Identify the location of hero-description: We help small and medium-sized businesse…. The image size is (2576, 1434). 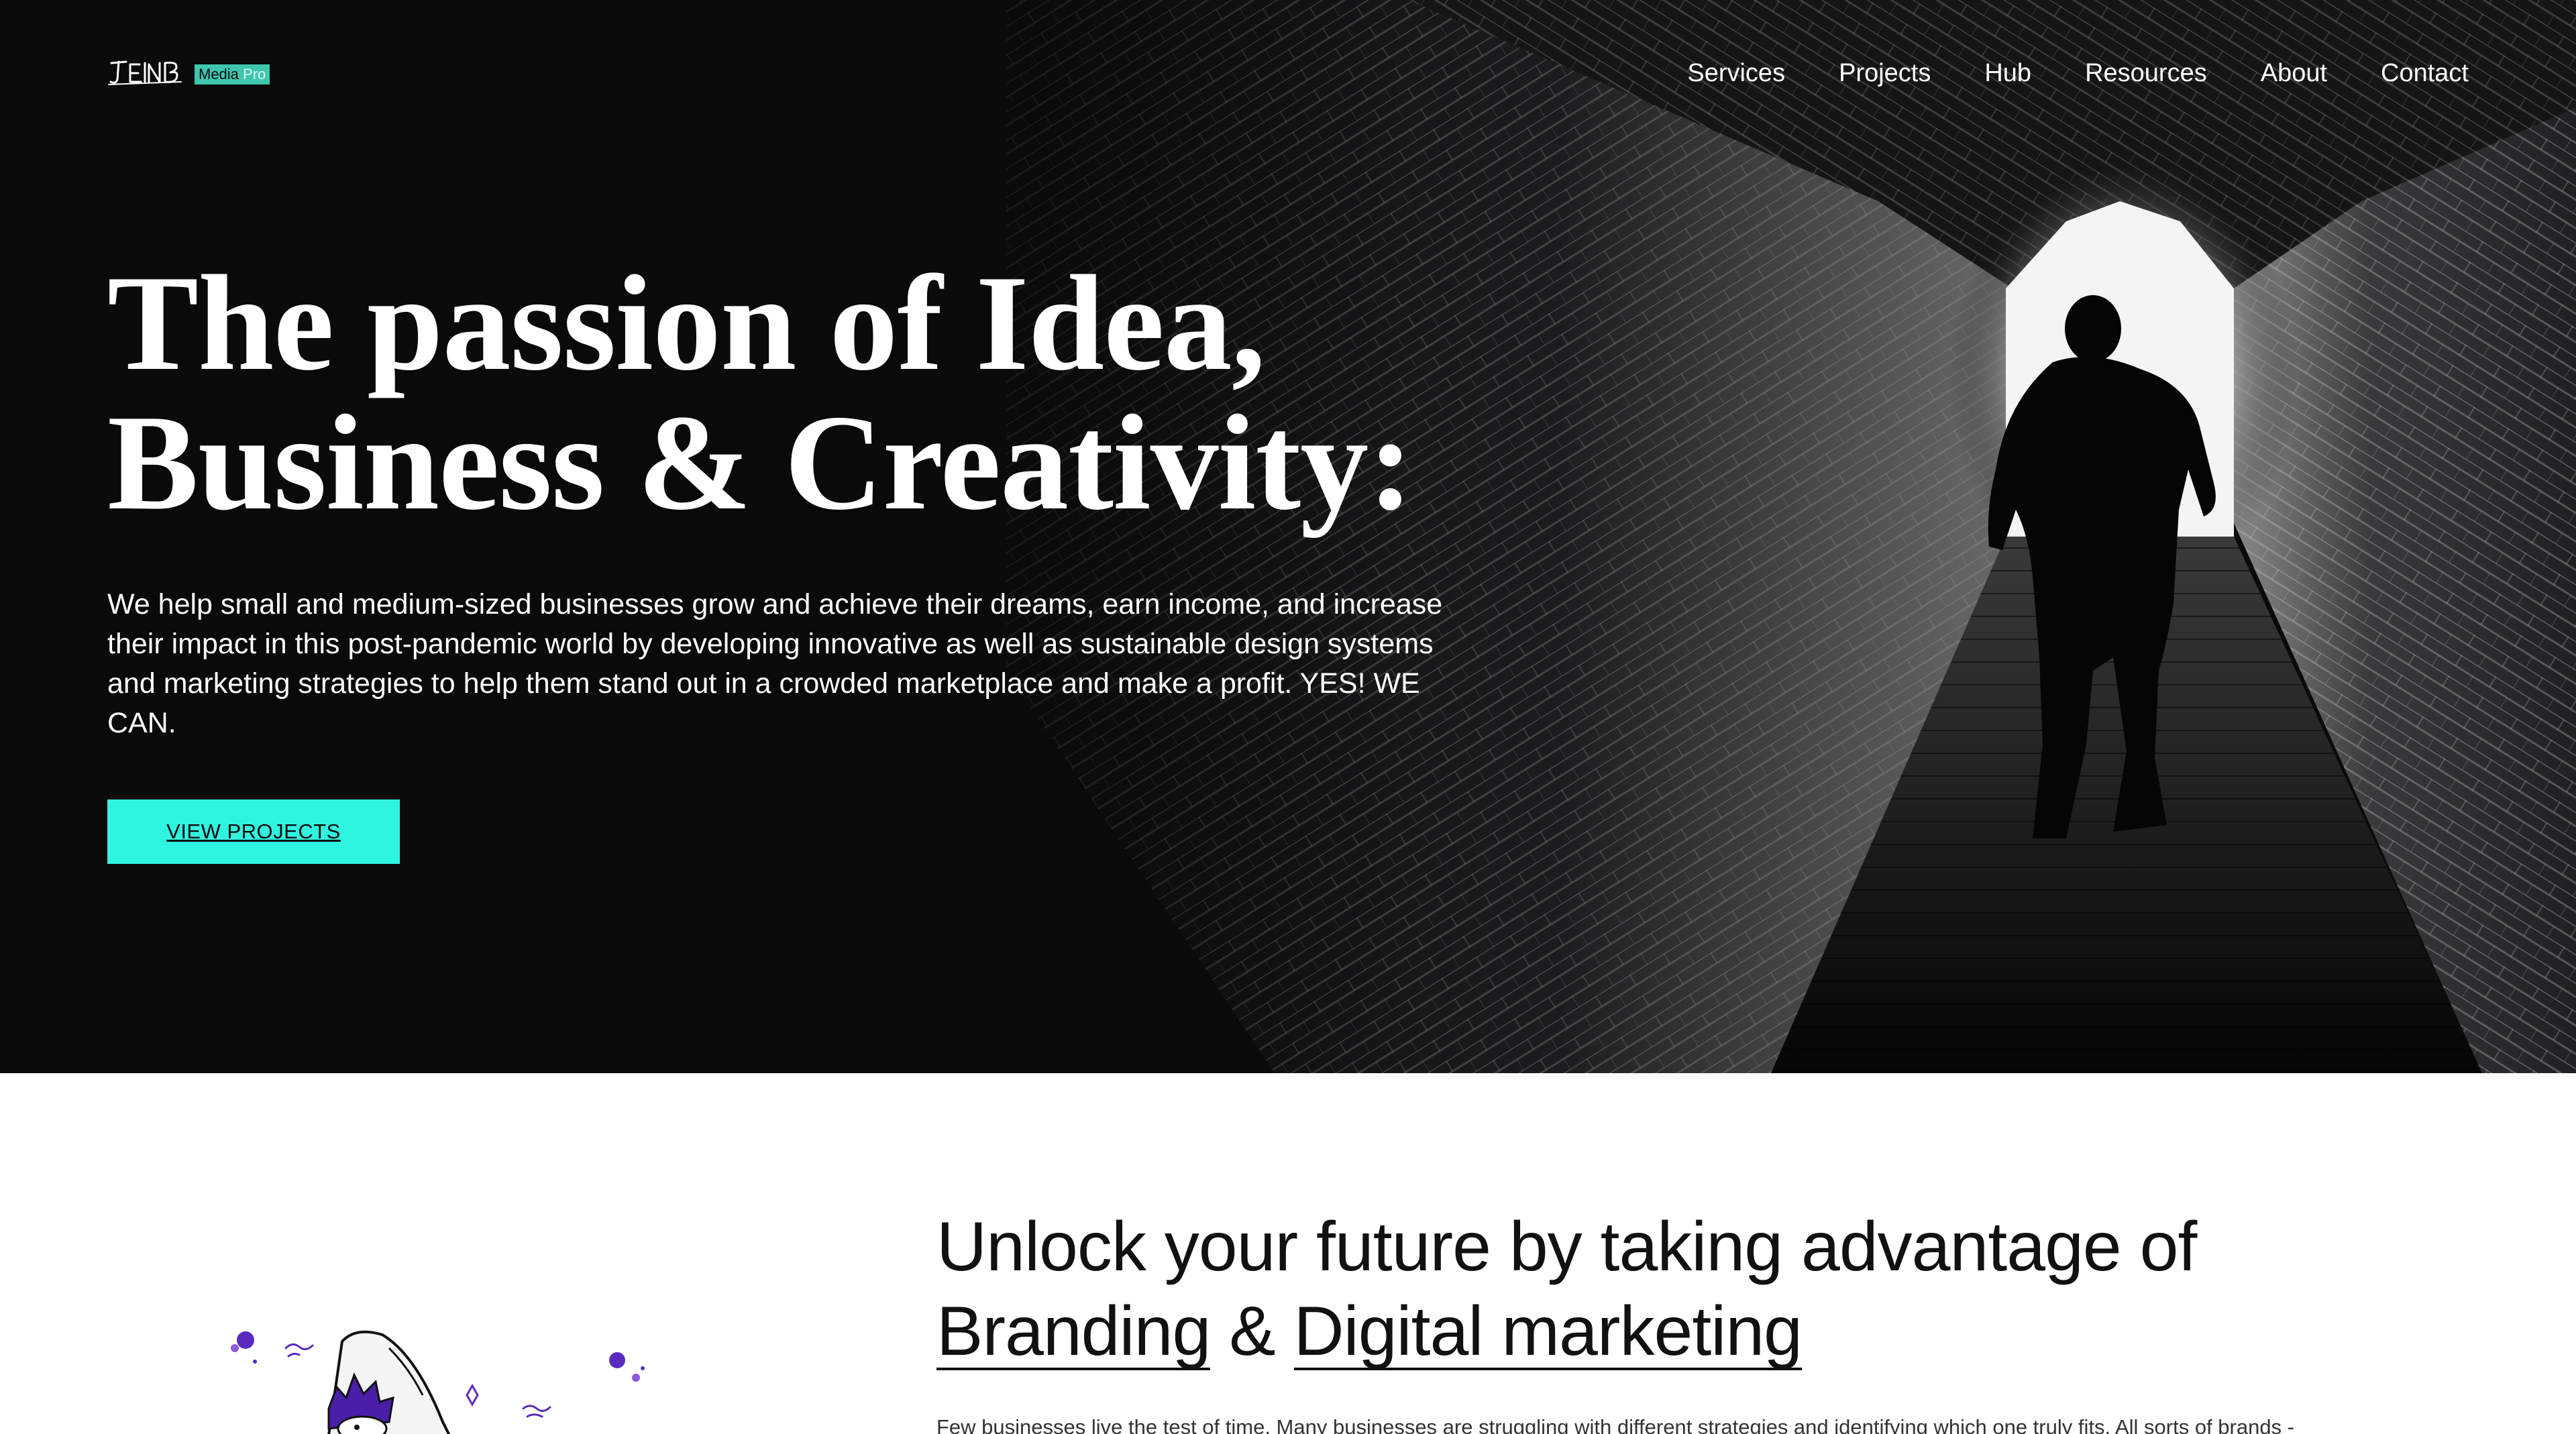
(775, 663).